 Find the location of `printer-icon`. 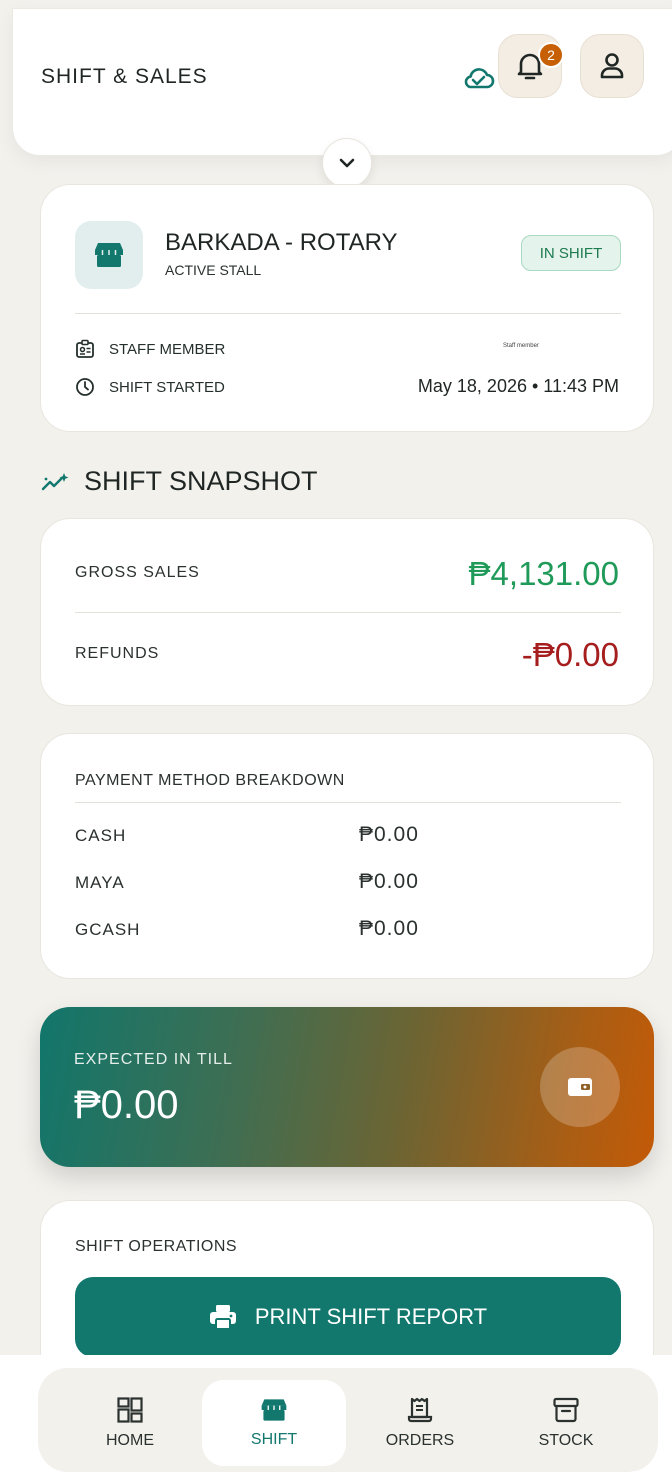

printer-icon is located at coordinates (222, 1317).